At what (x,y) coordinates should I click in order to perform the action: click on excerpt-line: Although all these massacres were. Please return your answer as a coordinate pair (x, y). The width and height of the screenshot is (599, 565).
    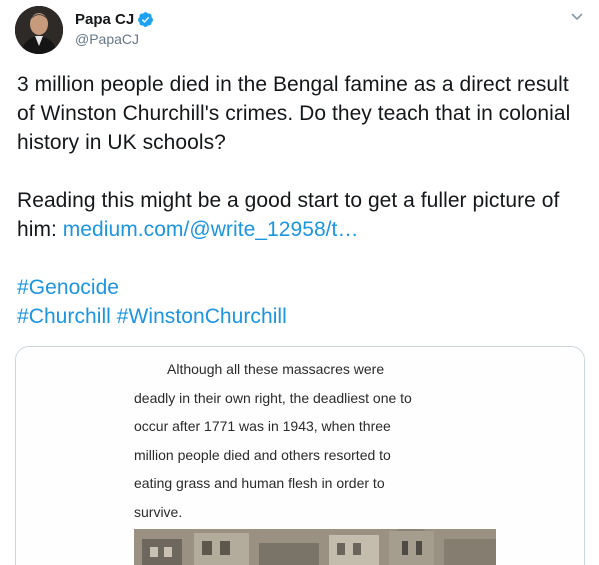
    Looking at the image, I should click on (276, 369).